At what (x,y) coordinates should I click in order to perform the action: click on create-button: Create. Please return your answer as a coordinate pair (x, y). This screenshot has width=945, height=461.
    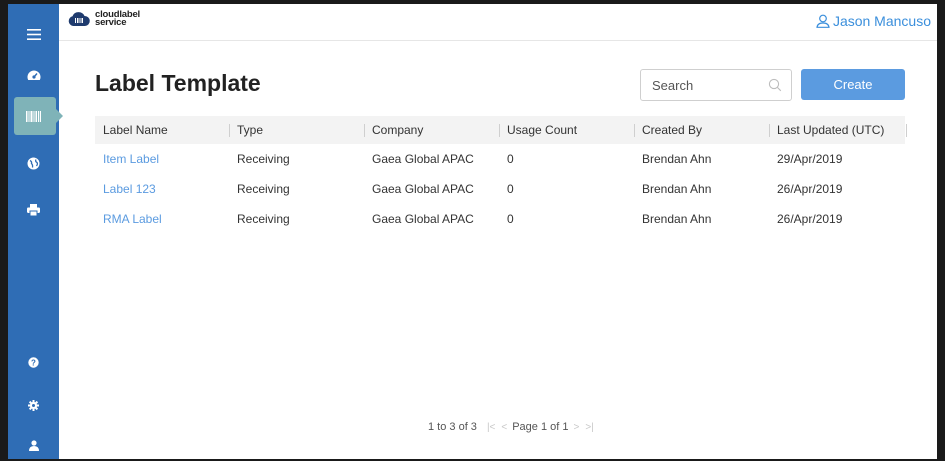
    Looking at the image, I should click on (853, 84).